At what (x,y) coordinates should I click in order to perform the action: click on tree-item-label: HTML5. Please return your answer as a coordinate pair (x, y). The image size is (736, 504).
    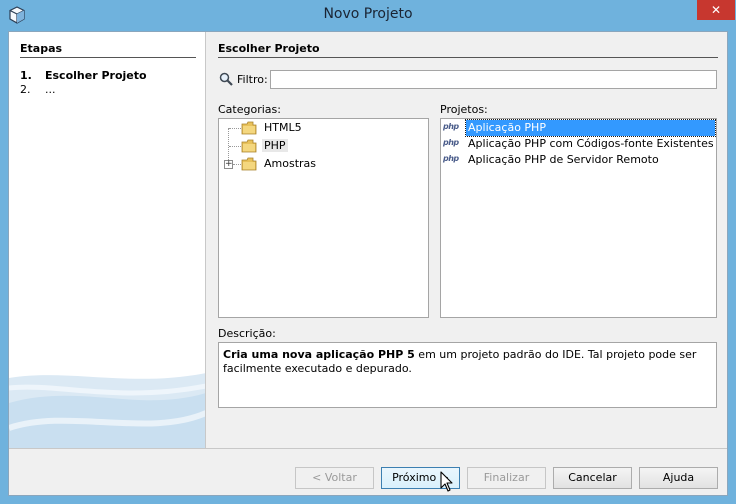
    Looking at the image, I should click on (283, 127).